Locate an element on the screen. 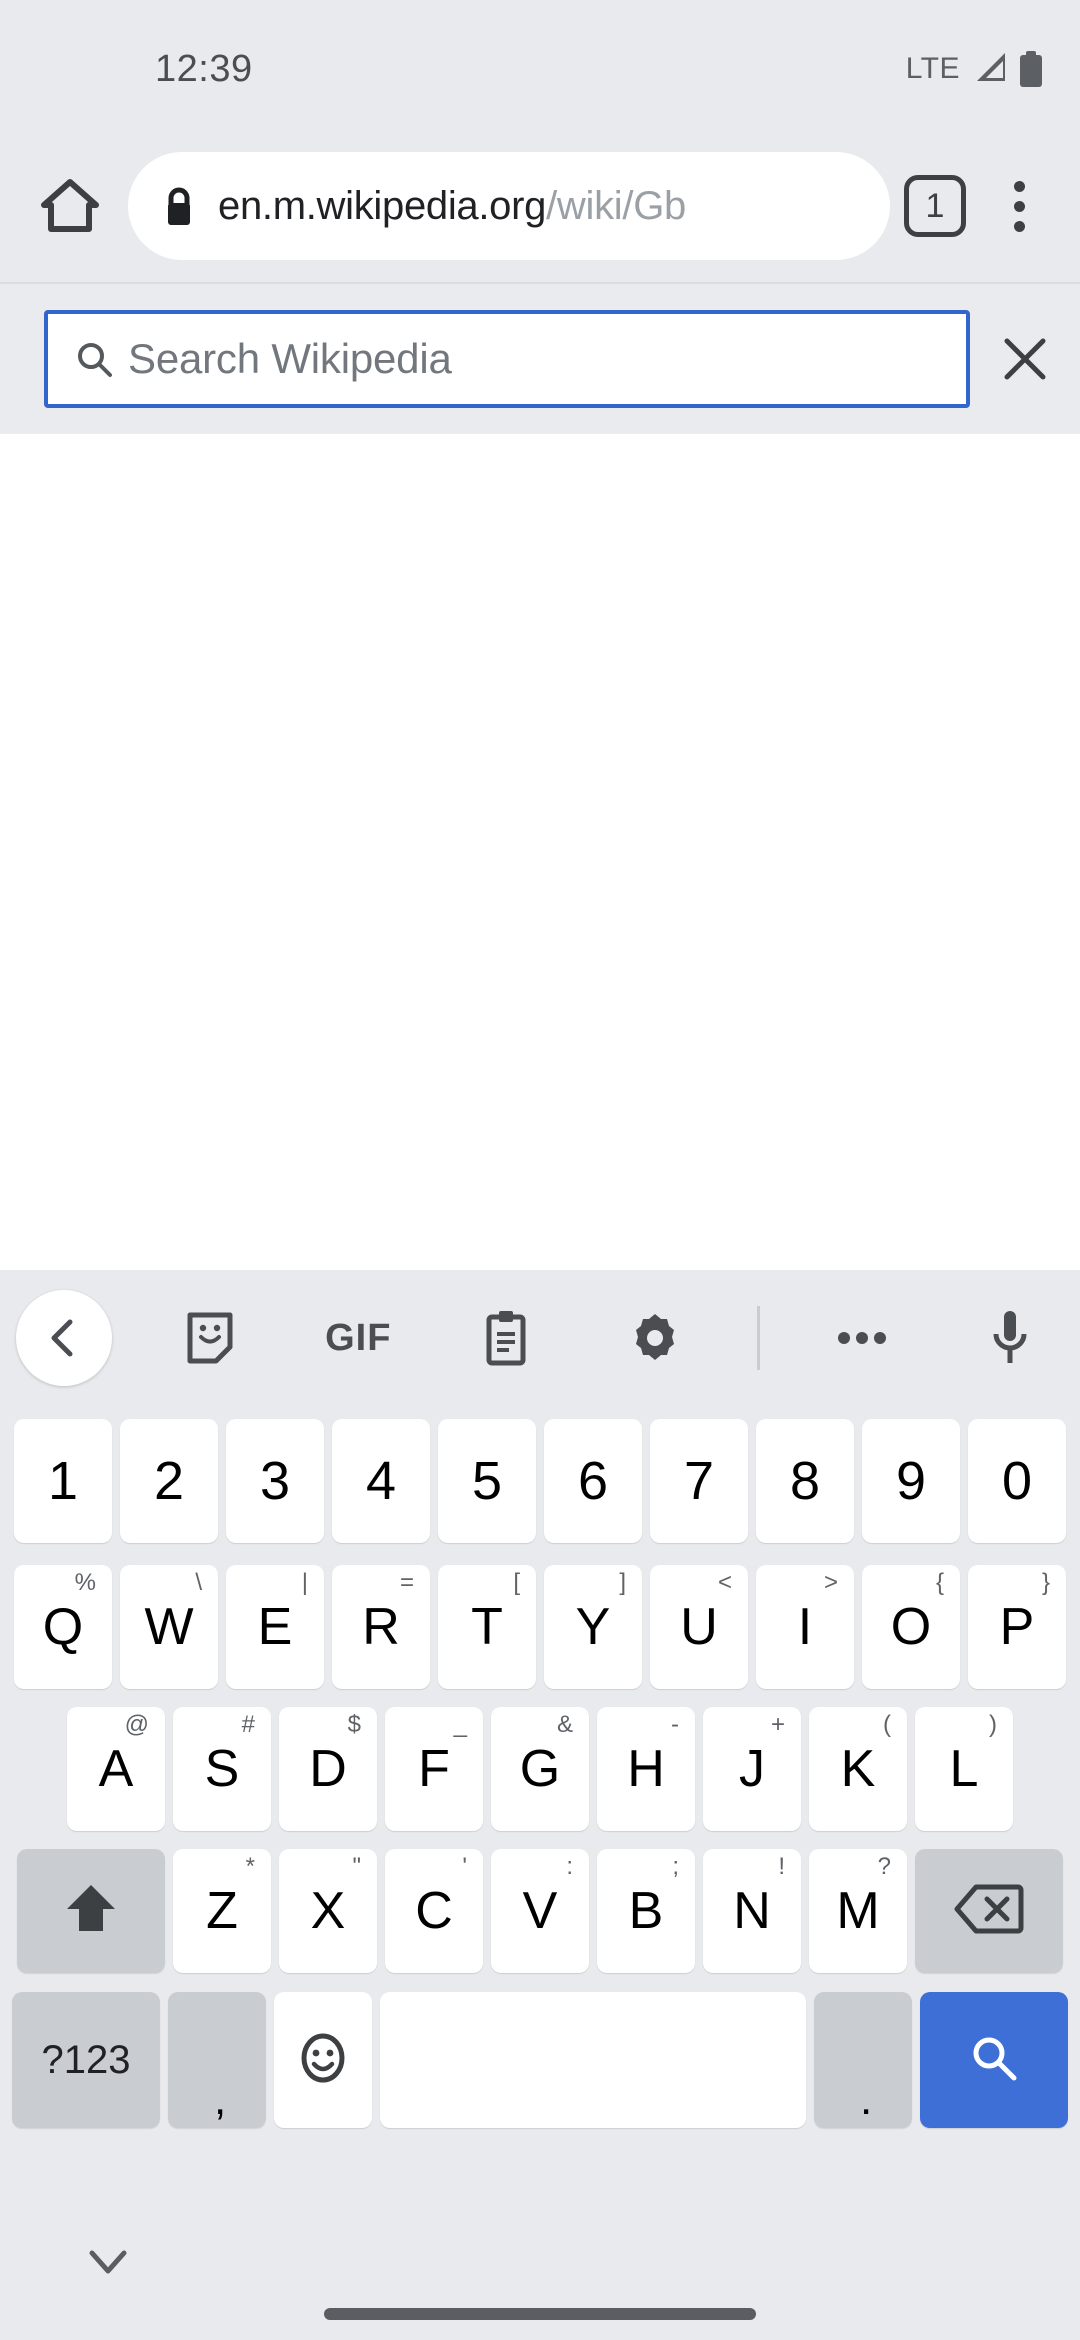 The height and width of the screenshot is (2340, 1080). key-label: X is located at coordinates (328, 1911).